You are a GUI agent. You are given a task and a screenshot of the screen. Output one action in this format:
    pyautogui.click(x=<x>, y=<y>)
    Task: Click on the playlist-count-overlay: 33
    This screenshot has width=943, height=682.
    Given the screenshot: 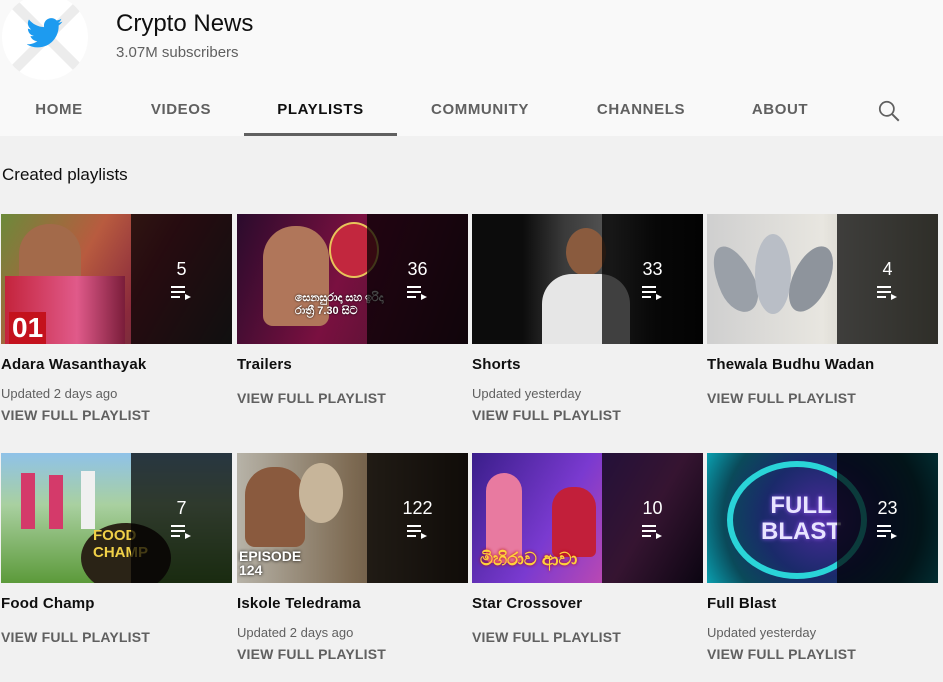 What is the action you would take?
    pyautogui.click(x=652, y=279)
    